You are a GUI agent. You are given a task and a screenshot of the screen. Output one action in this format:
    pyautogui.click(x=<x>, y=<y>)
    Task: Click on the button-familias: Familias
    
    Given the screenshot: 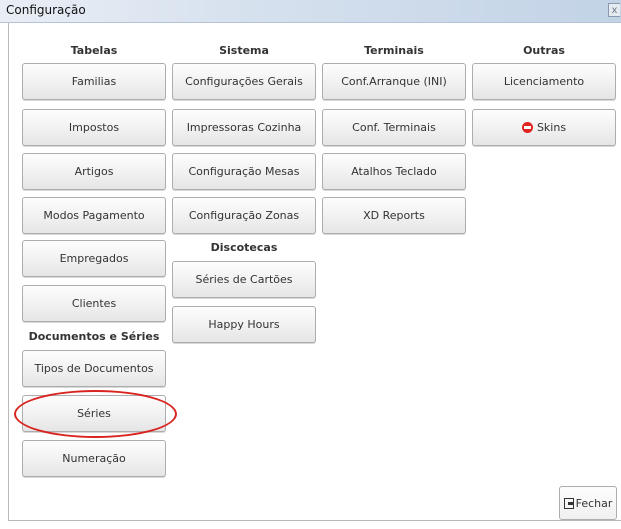 What is the action you would take?
    pyautogui.click(x=94, y=81)
    